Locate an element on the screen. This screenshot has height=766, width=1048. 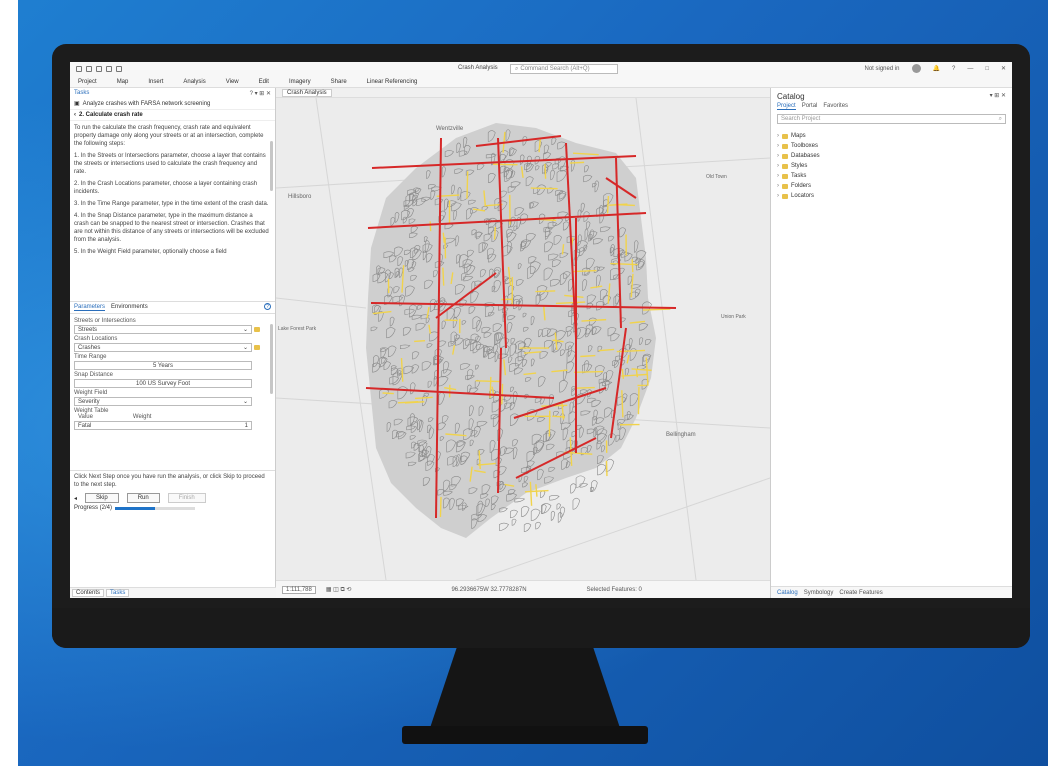
catalog-tab-favorites: Favorites is located at coordinates (835, 106).